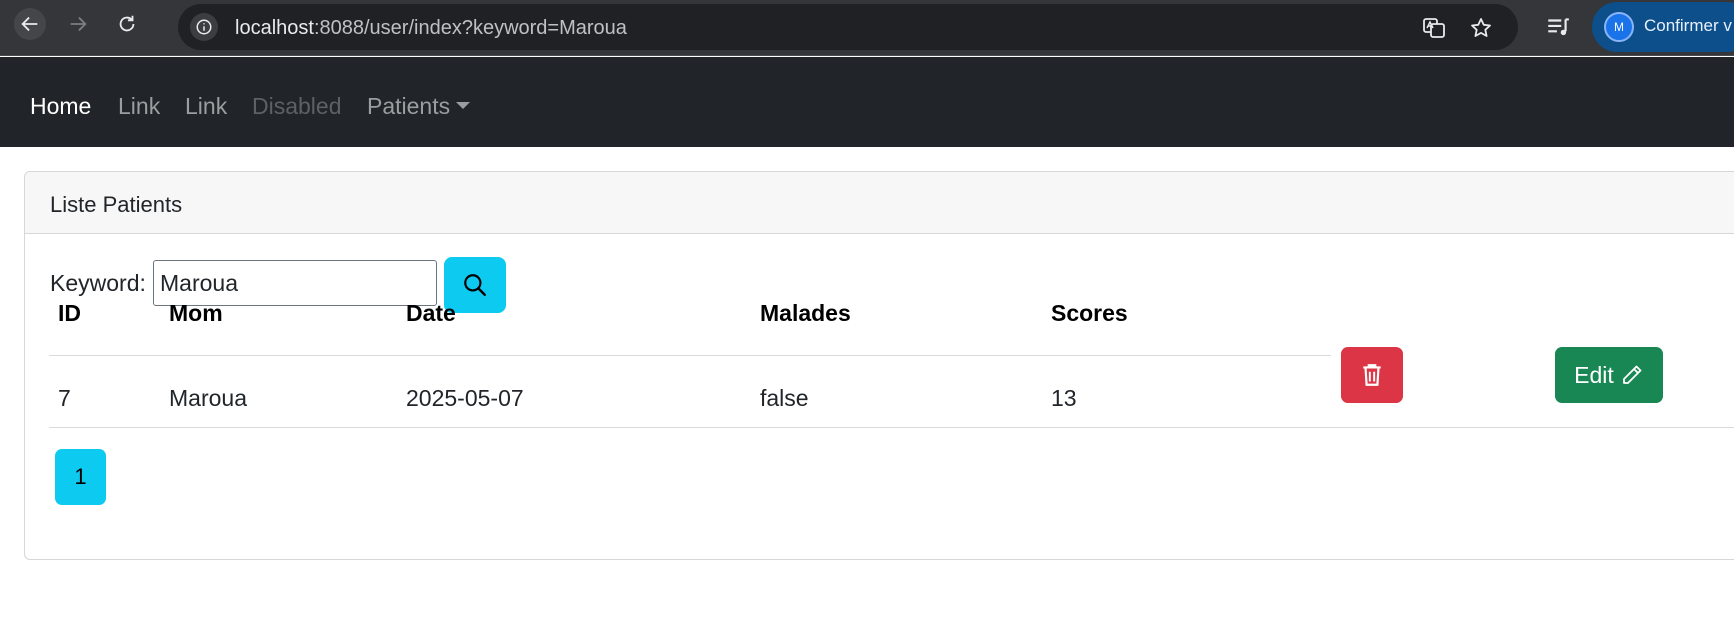 This screenshot has height=625, width=1734. Describe the element at coordinates (463, 105) in the screenshot. I see `caret-down-icon` at that location.